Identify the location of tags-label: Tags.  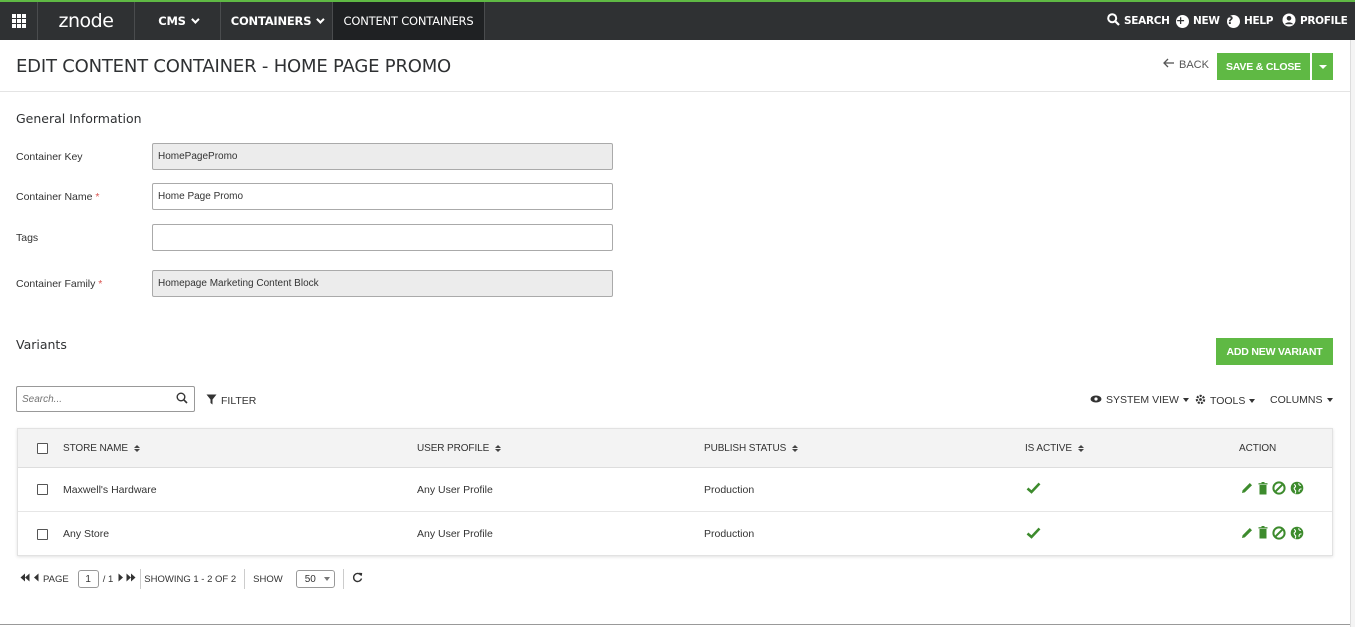
(27, 238).